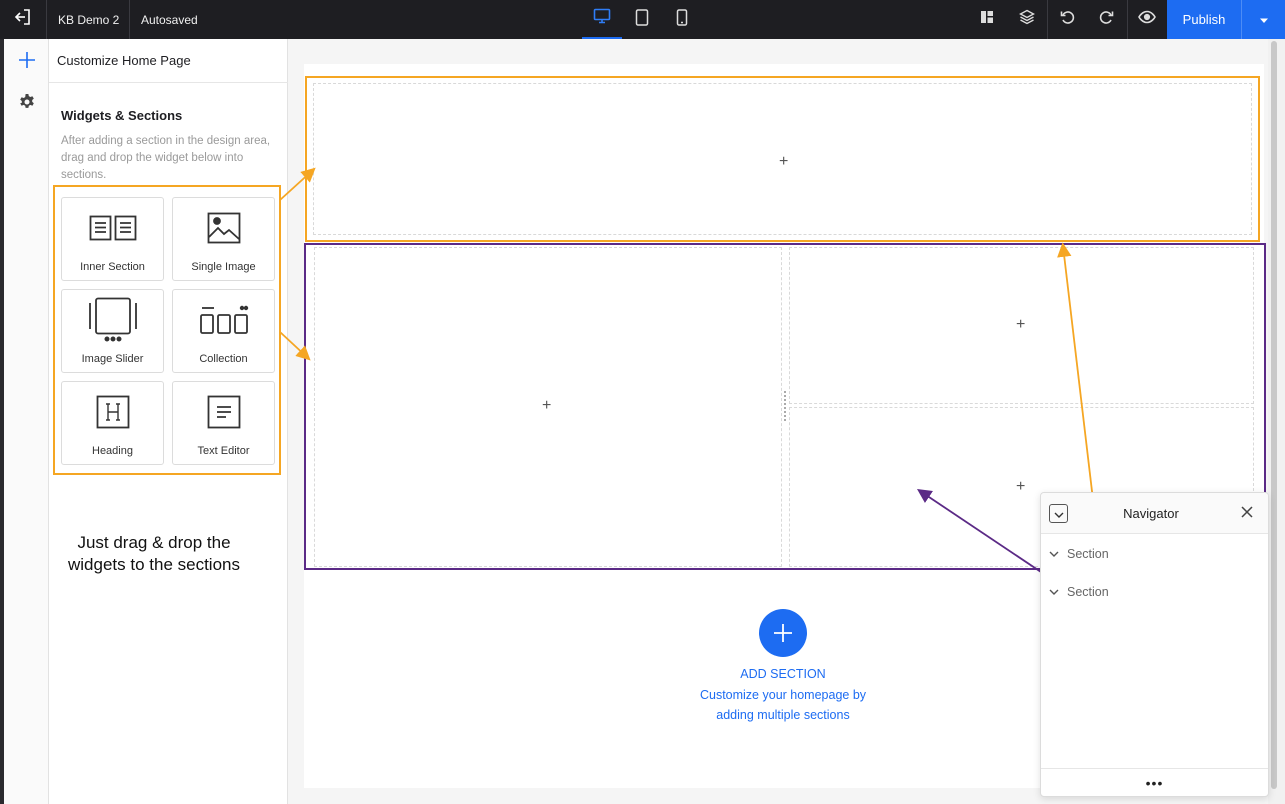 The width and height of the screenshot is (1285, 804). Describe the element at coordinates (124, 60) in the screenshot. I see `panel-title: Customize Home Page` at that location.